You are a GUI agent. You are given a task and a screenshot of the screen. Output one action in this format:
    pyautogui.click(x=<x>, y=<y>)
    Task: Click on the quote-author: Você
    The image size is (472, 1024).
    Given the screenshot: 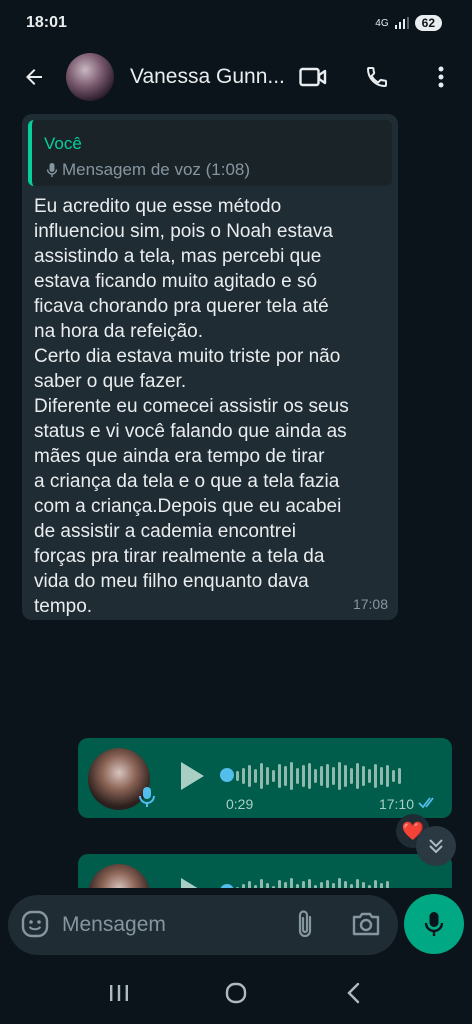 What is the action you would take?
    pyautogui.click(x=63, y=143)
    